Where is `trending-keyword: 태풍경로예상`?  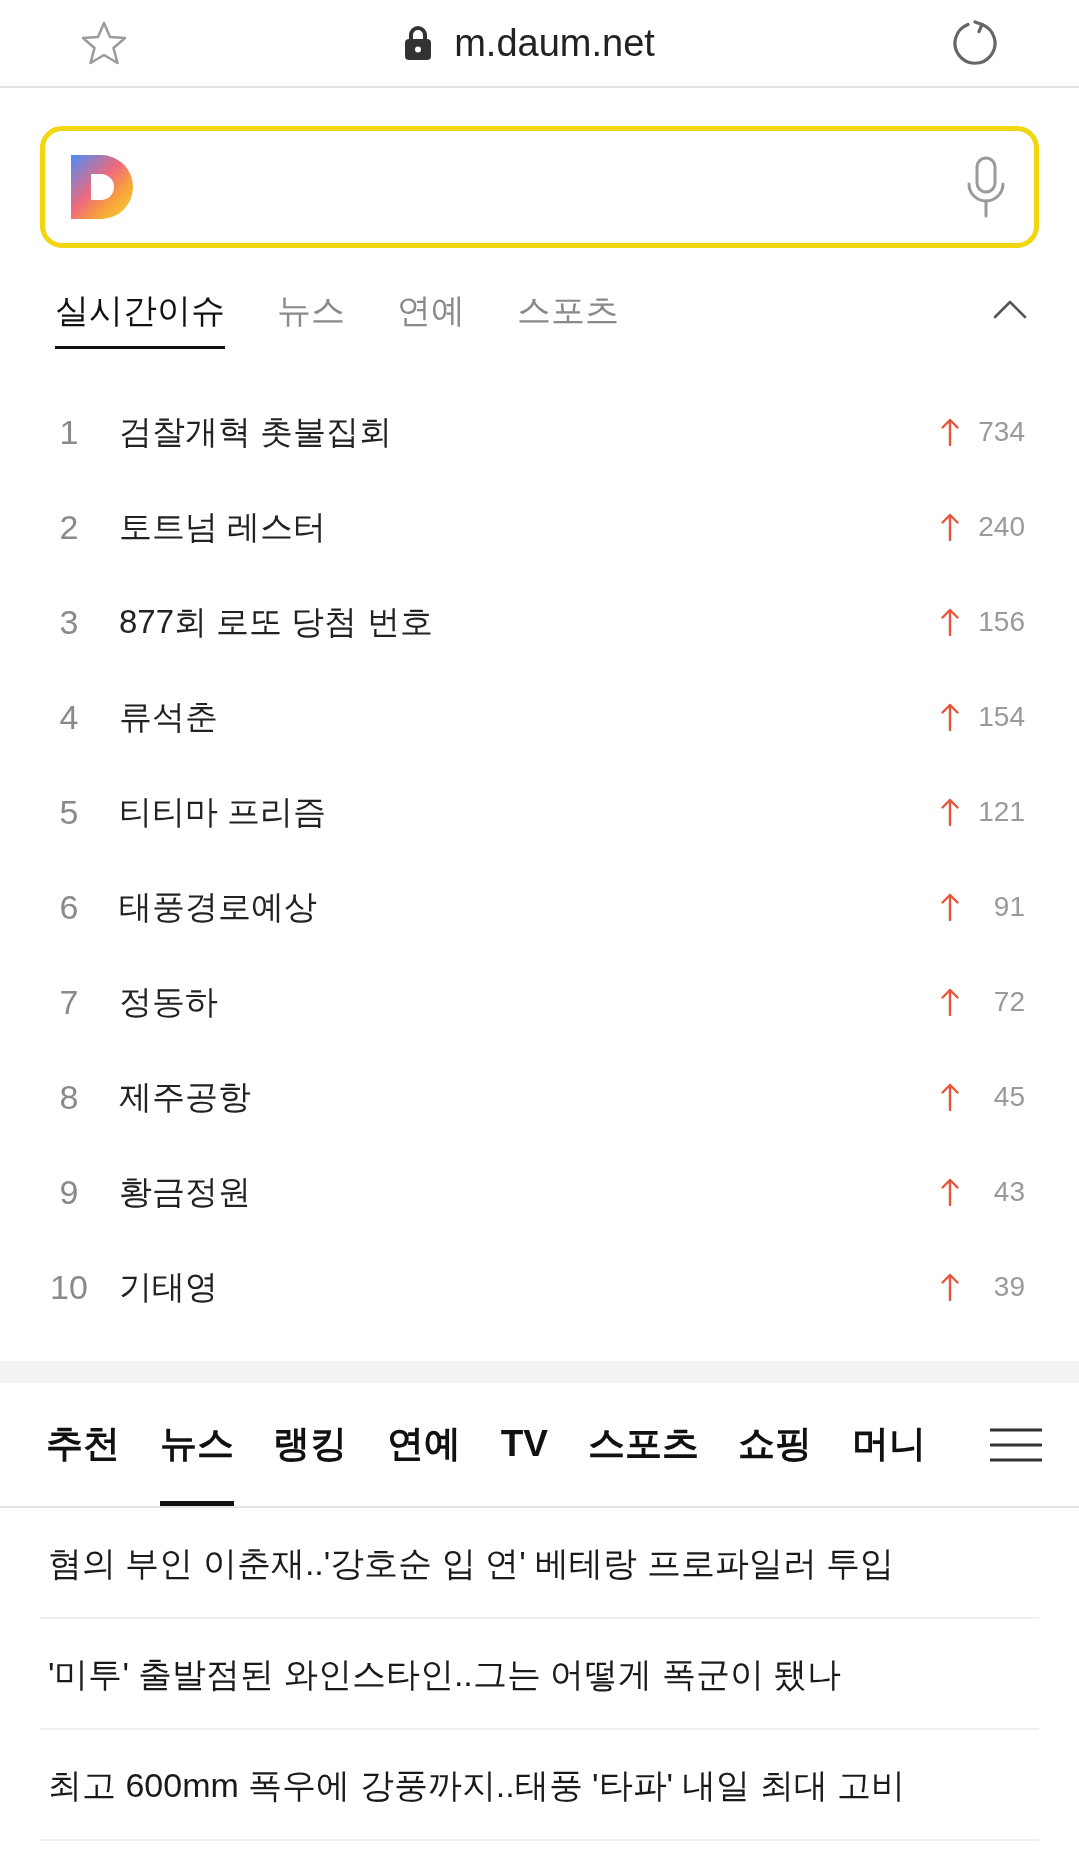
trending-keyword: 태풍경로예상 is located at coordinates (218, 906).